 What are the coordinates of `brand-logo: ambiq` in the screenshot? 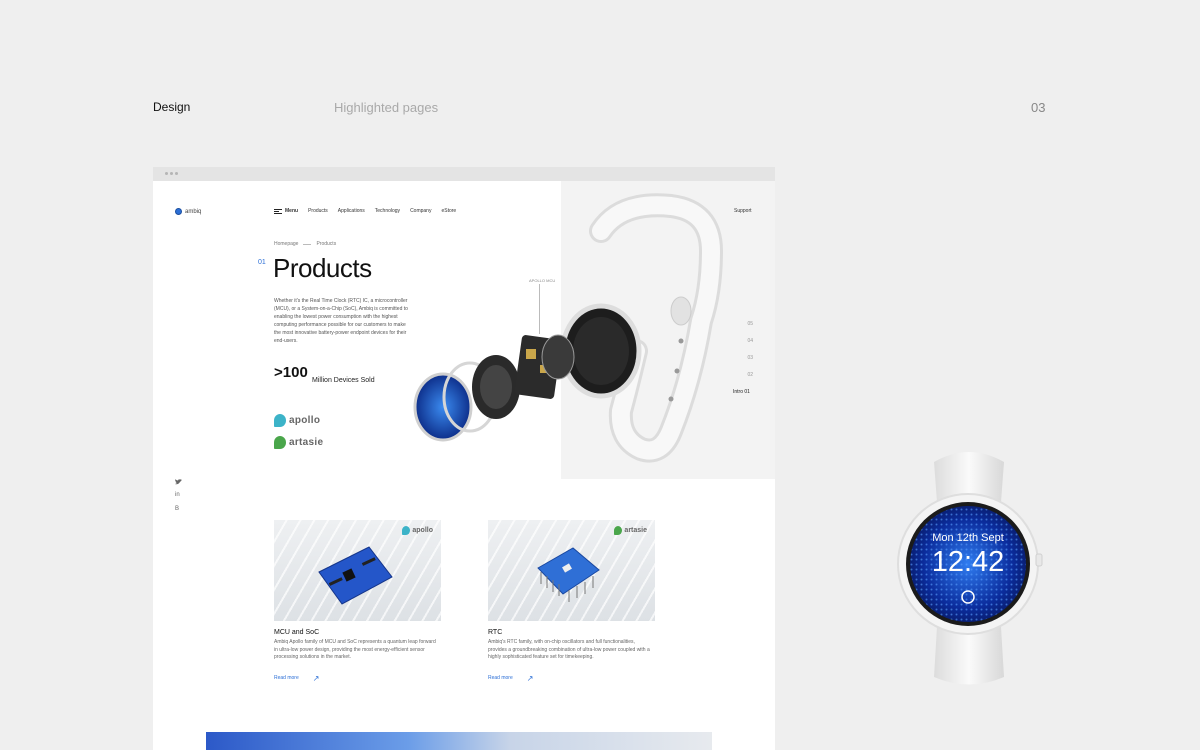 It's located at (188, 211).